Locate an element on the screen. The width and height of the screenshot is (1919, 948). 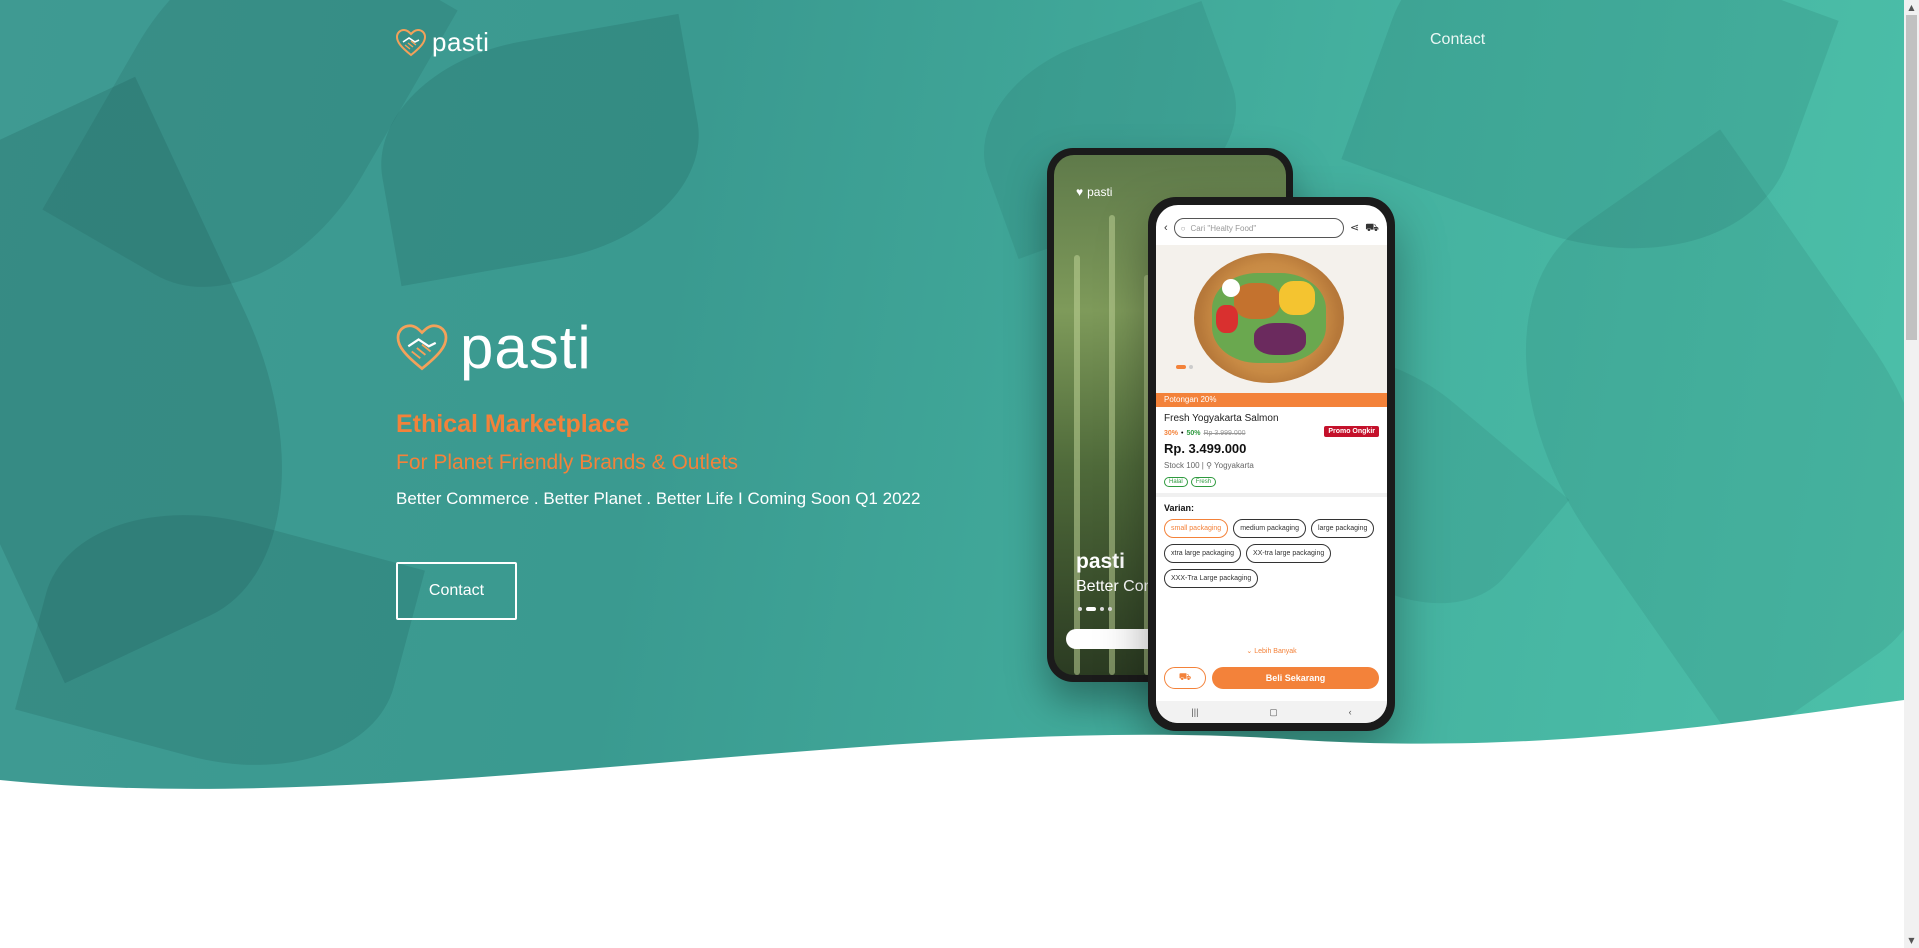
promo-bar: Potongan 20% is located at coordinates (1271, 400).